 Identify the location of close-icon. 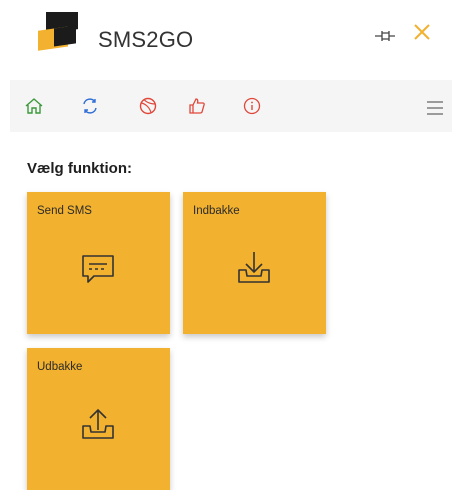
(422, 32).